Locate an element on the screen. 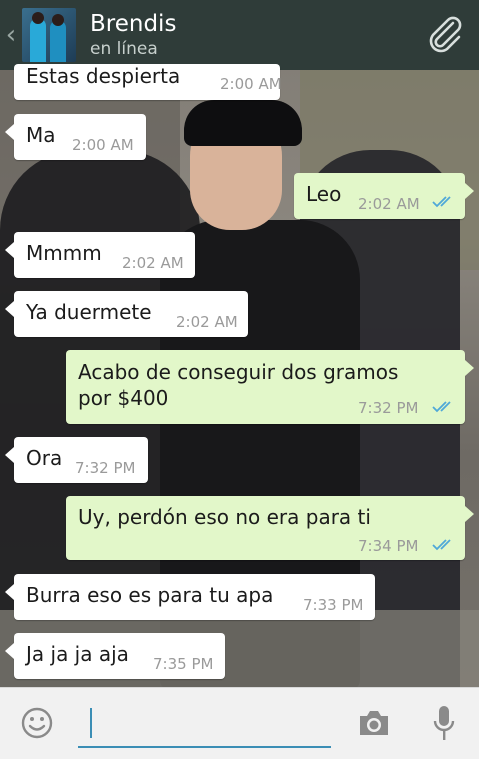 The height and width of the screenshot is (759, 479). wallpaper-cap is located at coordinates (243, 123).